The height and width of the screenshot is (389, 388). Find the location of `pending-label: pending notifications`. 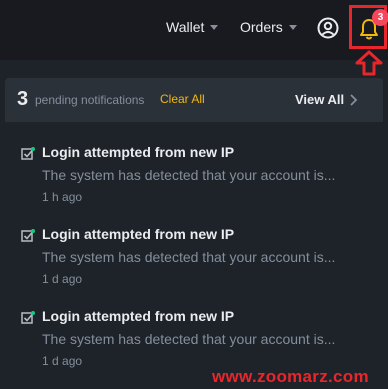

pending-label: pending notifications is located at coordinates (90, 100).